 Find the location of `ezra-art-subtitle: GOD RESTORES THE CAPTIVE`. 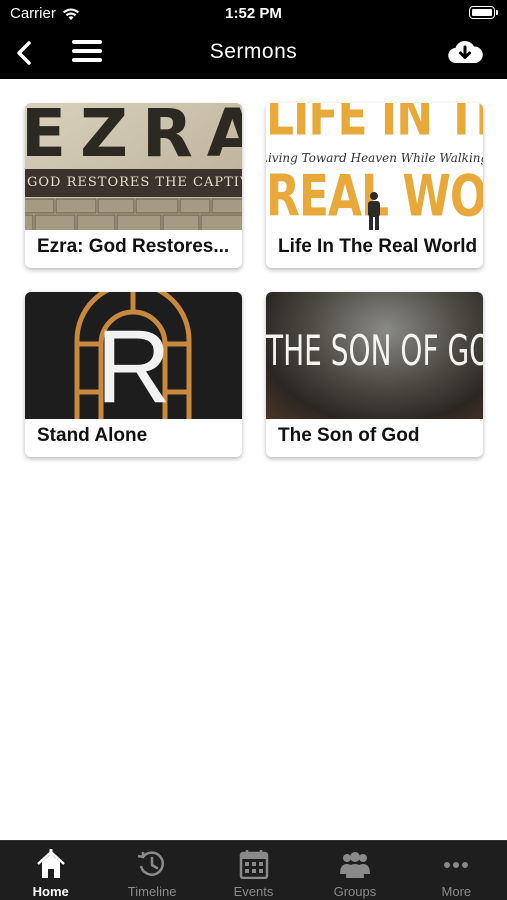

ezra-art-subtitle: GOD RESTORES THE CAPTIVE is located at coordinates (134, 182).